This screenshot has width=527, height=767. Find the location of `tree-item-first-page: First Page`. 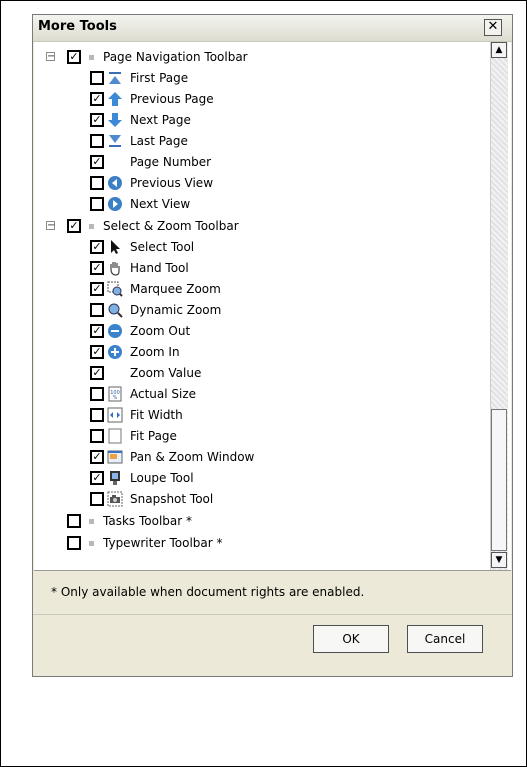

tree-item-first-page: First Page is located at coordinates (259, 78).